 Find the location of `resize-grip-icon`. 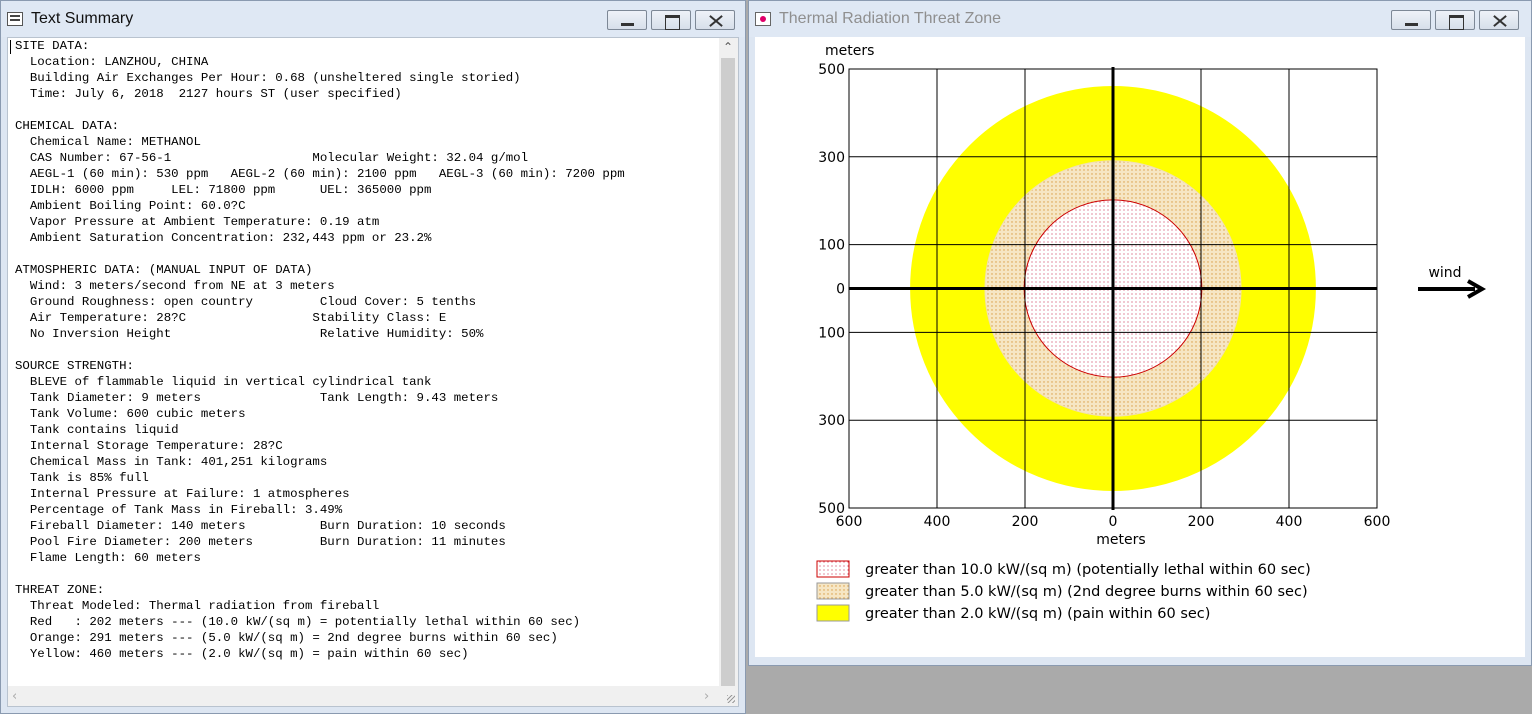

resize-grip-icon is located at coordinates (728, 696).